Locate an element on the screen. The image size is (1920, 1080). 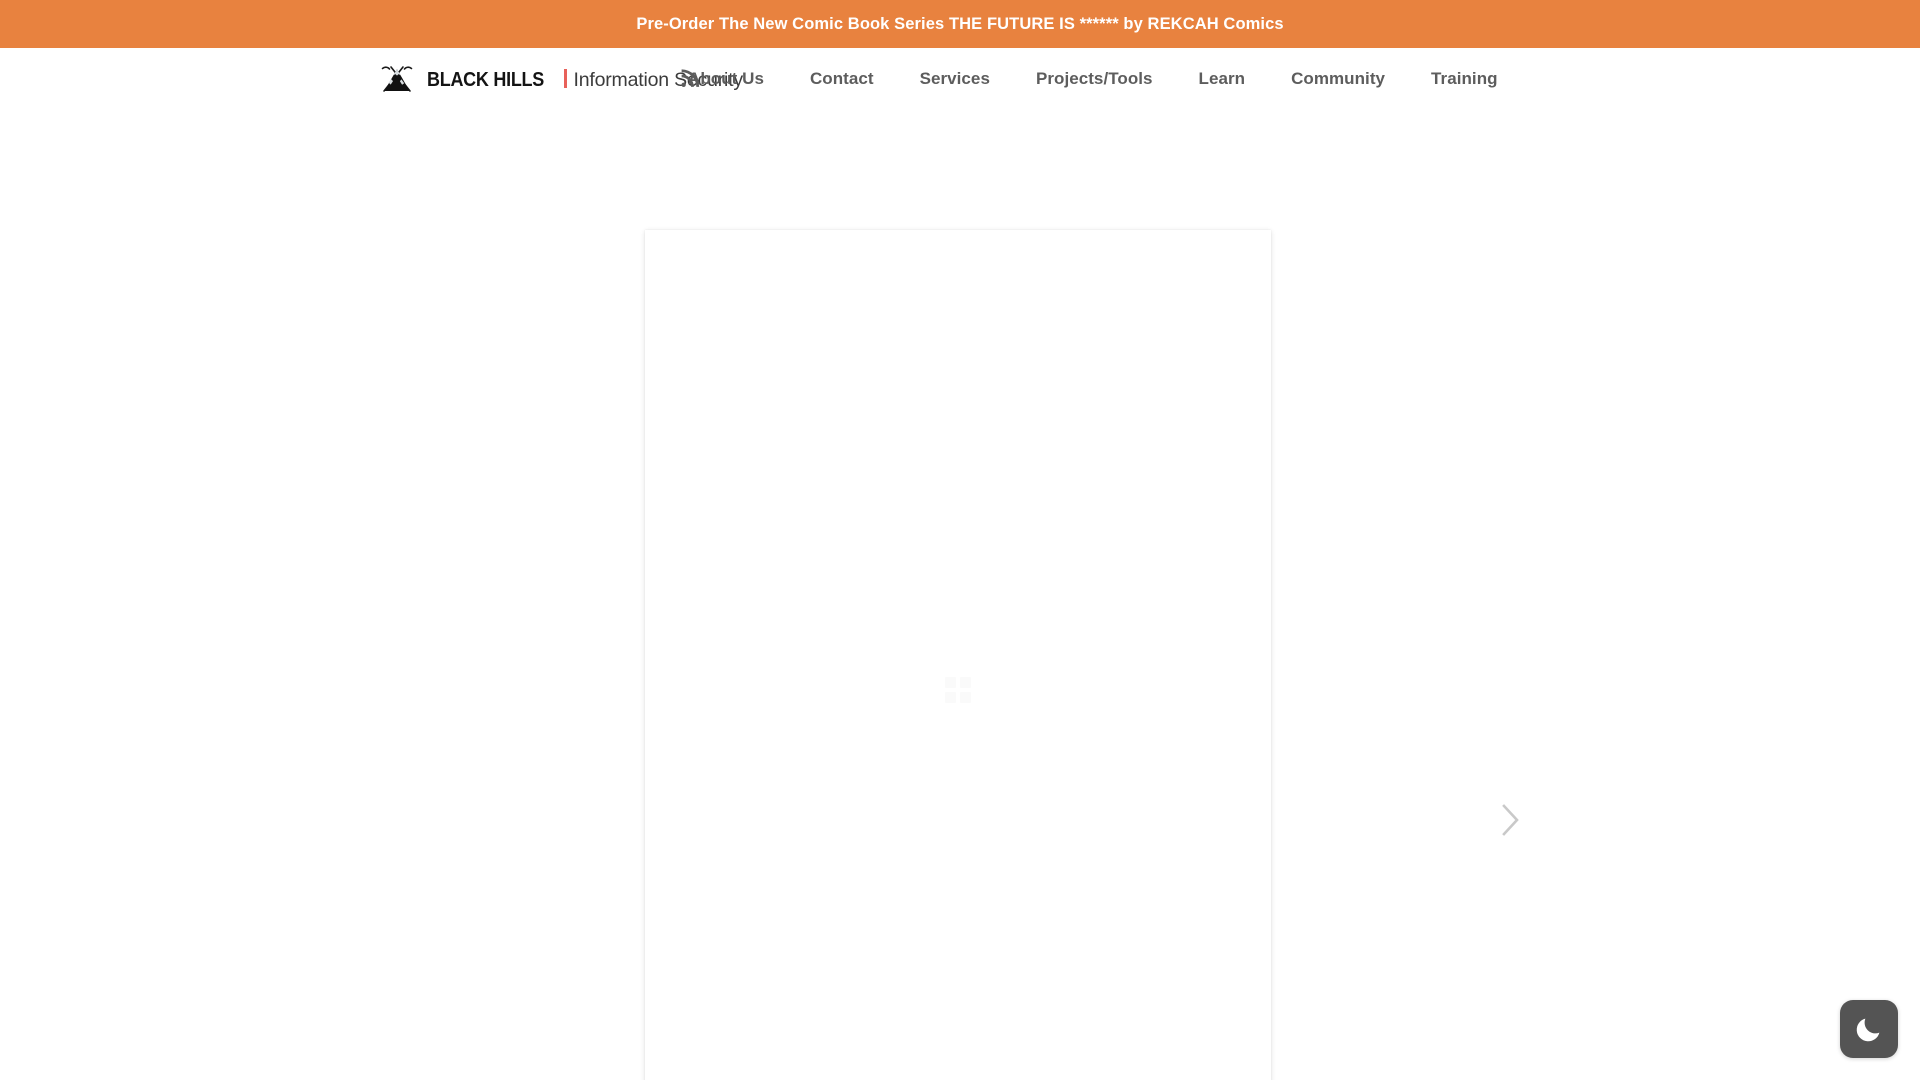
nav-item-community: Community is located at coordinates (1338, 79).